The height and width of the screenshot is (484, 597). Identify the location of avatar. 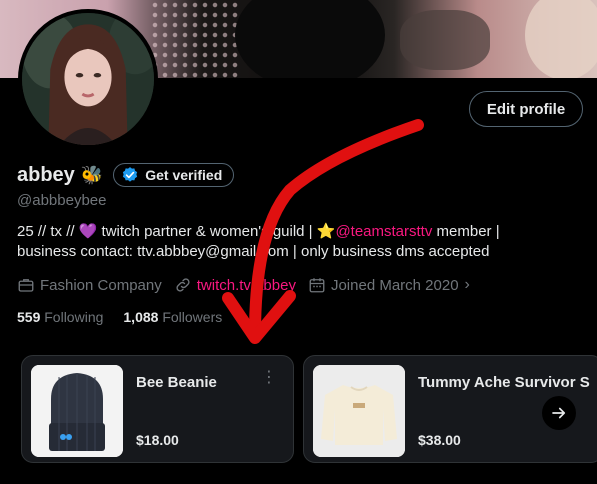
(88, 79).